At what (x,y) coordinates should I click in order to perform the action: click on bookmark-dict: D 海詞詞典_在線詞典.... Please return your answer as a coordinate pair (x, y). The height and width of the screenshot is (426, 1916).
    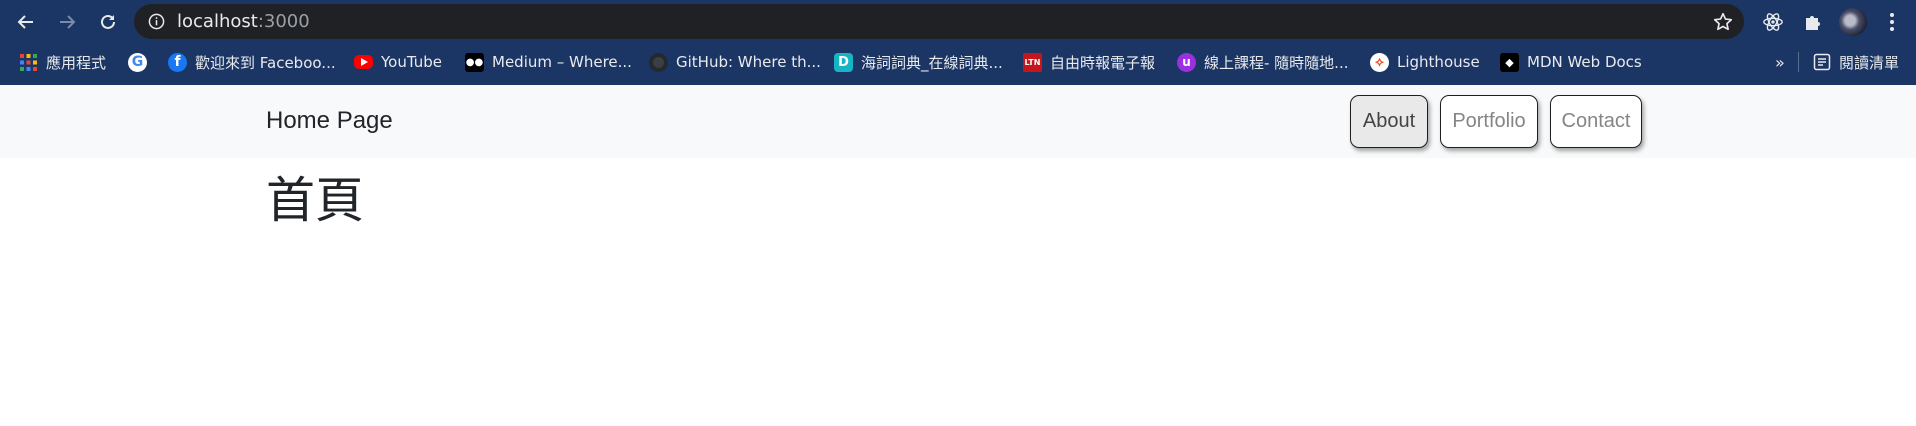
    Looking at the image, I should click on (918, 62).